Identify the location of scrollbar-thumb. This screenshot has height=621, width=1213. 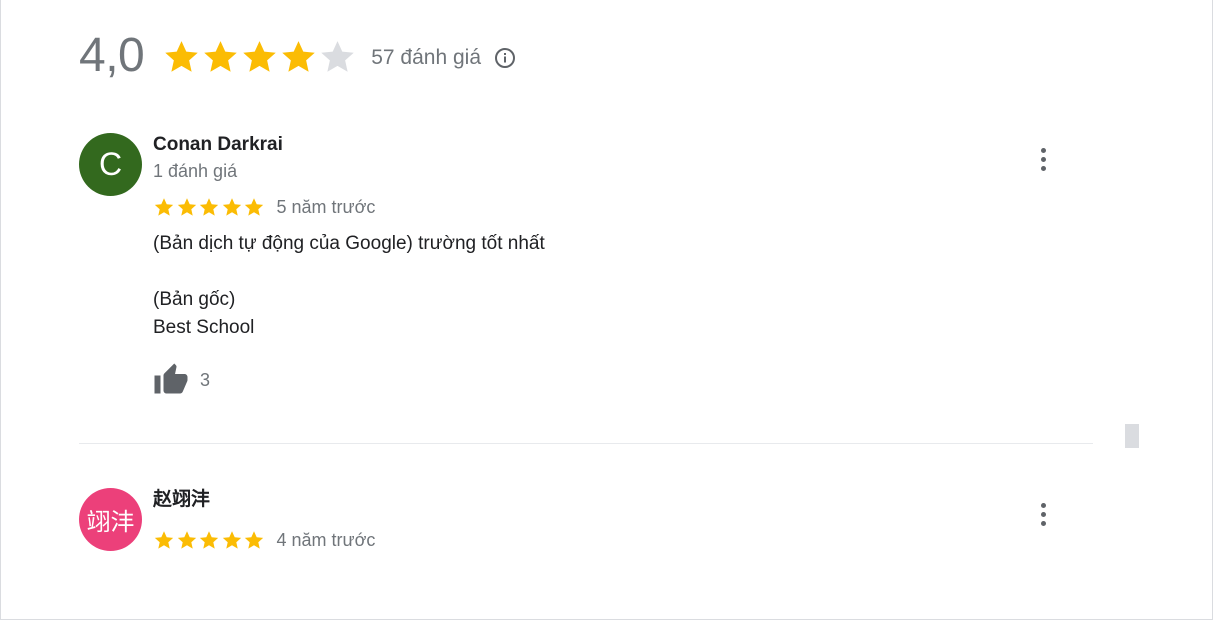
(1132, 436).